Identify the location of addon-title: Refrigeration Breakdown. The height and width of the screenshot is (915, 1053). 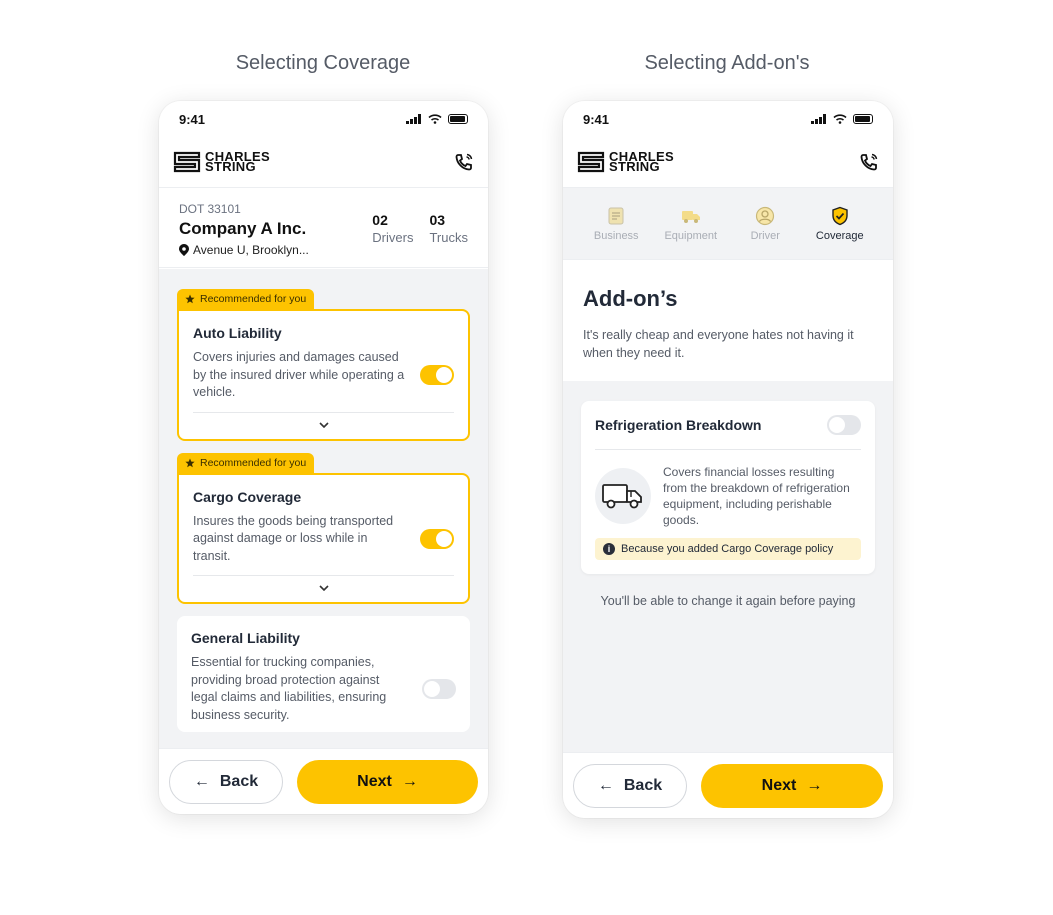
(678, 425).